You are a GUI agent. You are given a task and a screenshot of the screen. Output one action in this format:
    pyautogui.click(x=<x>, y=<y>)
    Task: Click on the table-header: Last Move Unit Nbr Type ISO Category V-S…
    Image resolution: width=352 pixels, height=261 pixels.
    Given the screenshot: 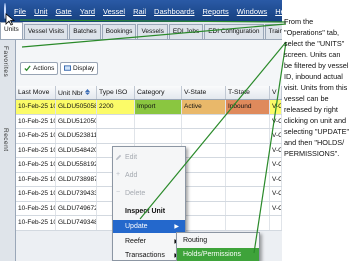 What is the action you would take?
    pyautogui.click(x=149, y=93)
    